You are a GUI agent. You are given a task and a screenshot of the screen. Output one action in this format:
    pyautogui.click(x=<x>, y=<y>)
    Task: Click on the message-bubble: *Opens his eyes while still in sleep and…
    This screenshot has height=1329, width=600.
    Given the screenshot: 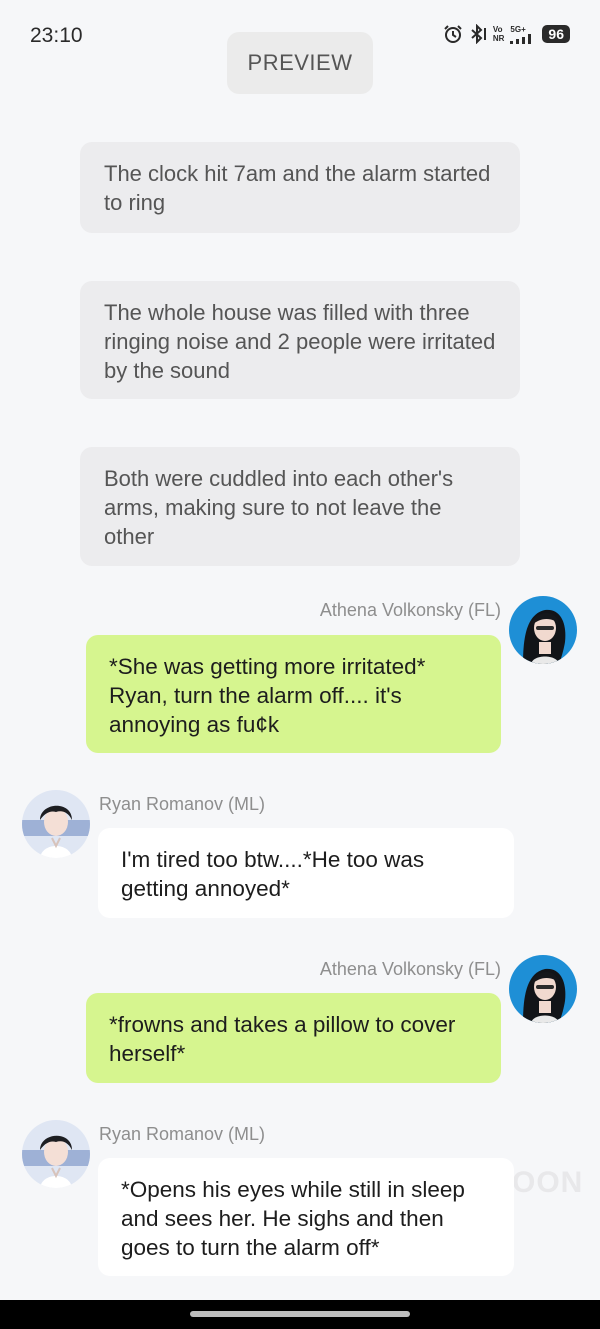 What is the action you would take?
    pyautogui.click(x=306, y=1217)
    